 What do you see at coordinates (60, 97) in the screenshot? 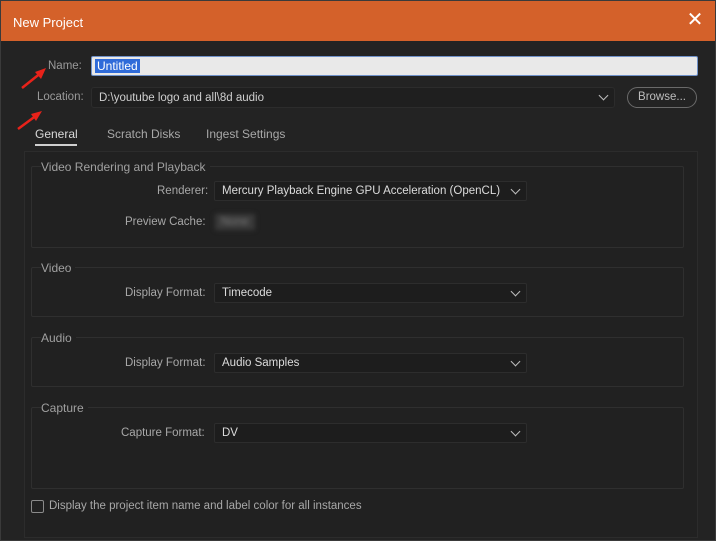
I see `location-label: Location:` at bounding box center [60, 97].